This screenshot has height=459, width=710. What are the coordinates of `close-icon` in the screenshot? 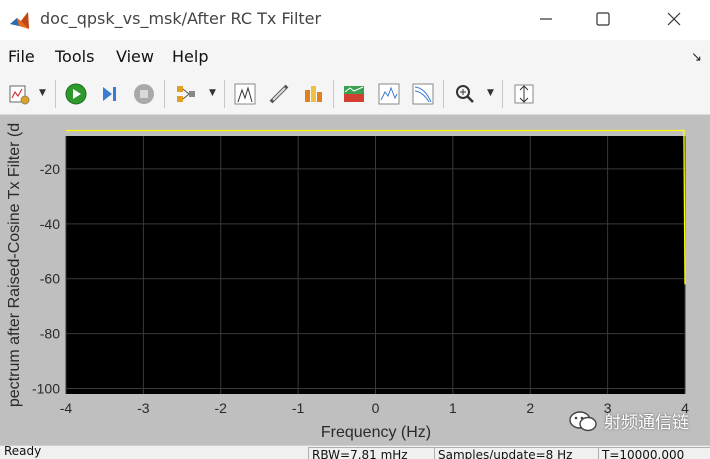 It's located at (674, 19).